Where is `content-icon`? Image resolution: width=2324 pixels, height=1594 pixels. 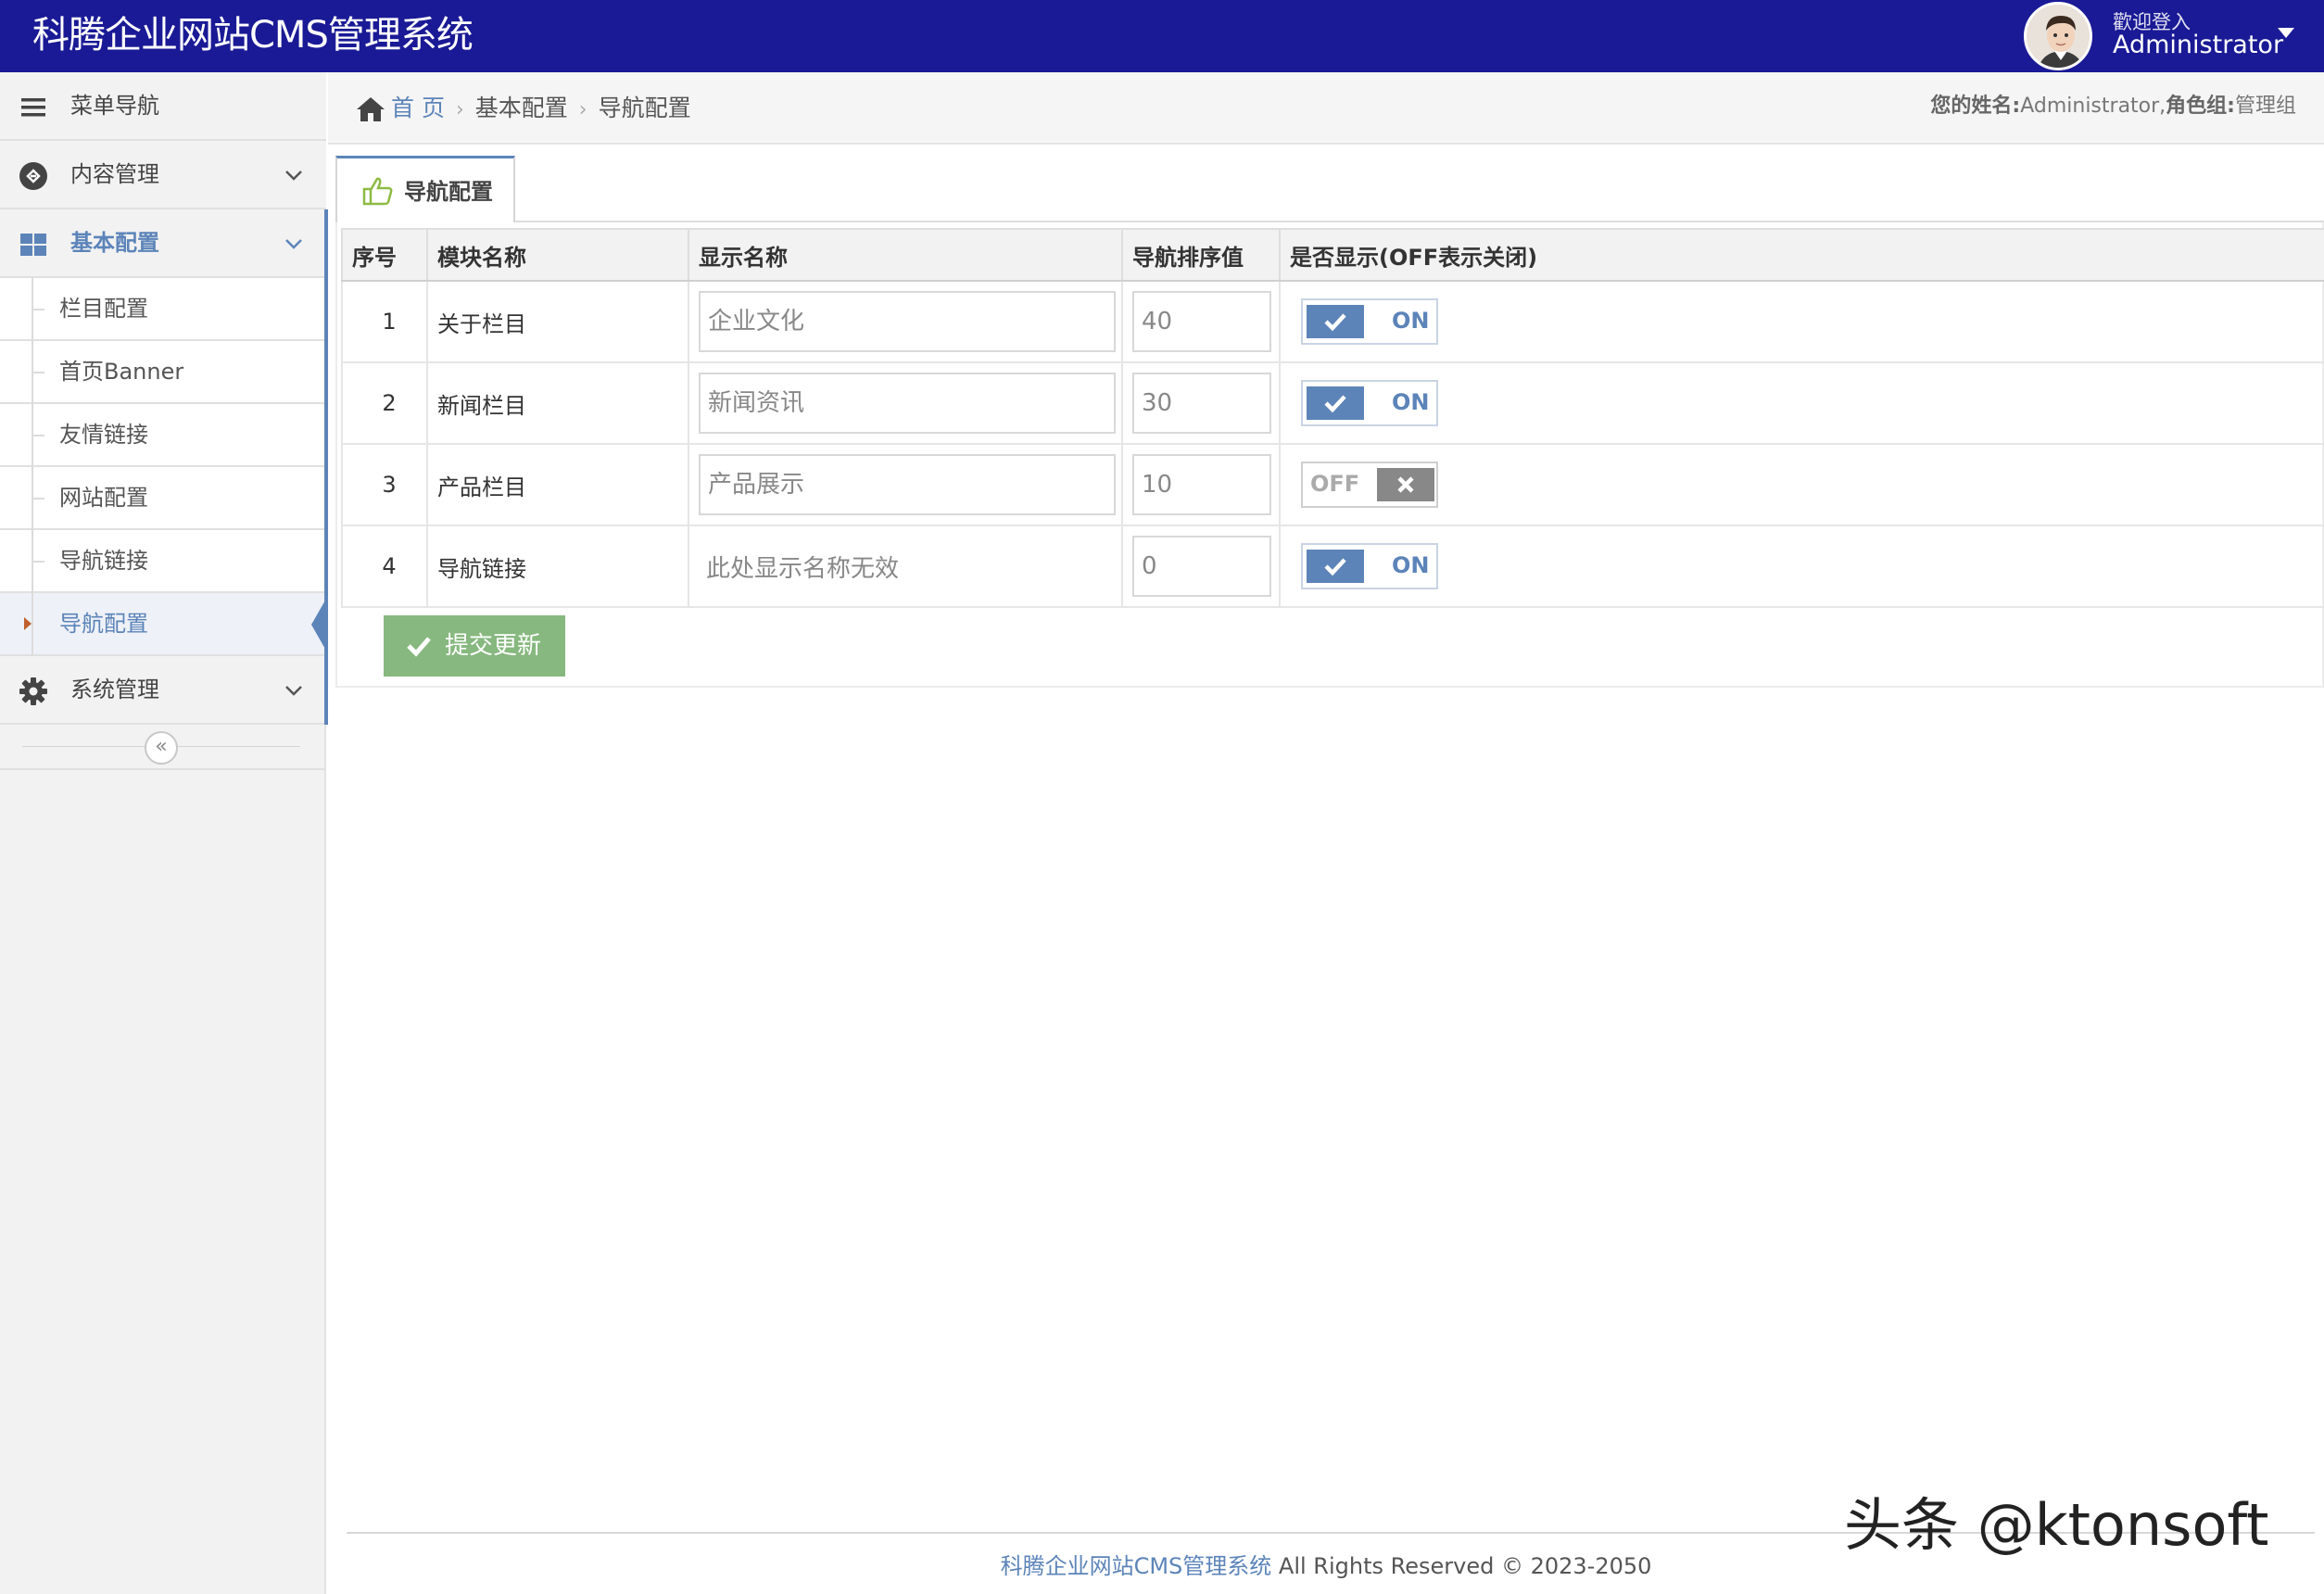 content-icon is located at coordinates (33, 176).